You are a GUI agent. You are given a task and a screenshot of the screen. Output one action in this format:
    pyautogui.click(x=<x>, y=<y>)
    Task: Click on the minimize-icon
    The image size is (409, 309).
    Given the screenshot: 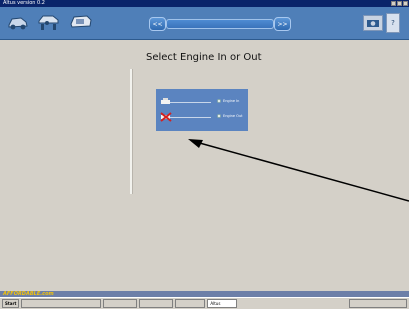 What is the action you would take?
    pyautogui.click(x=393, y=3)
    